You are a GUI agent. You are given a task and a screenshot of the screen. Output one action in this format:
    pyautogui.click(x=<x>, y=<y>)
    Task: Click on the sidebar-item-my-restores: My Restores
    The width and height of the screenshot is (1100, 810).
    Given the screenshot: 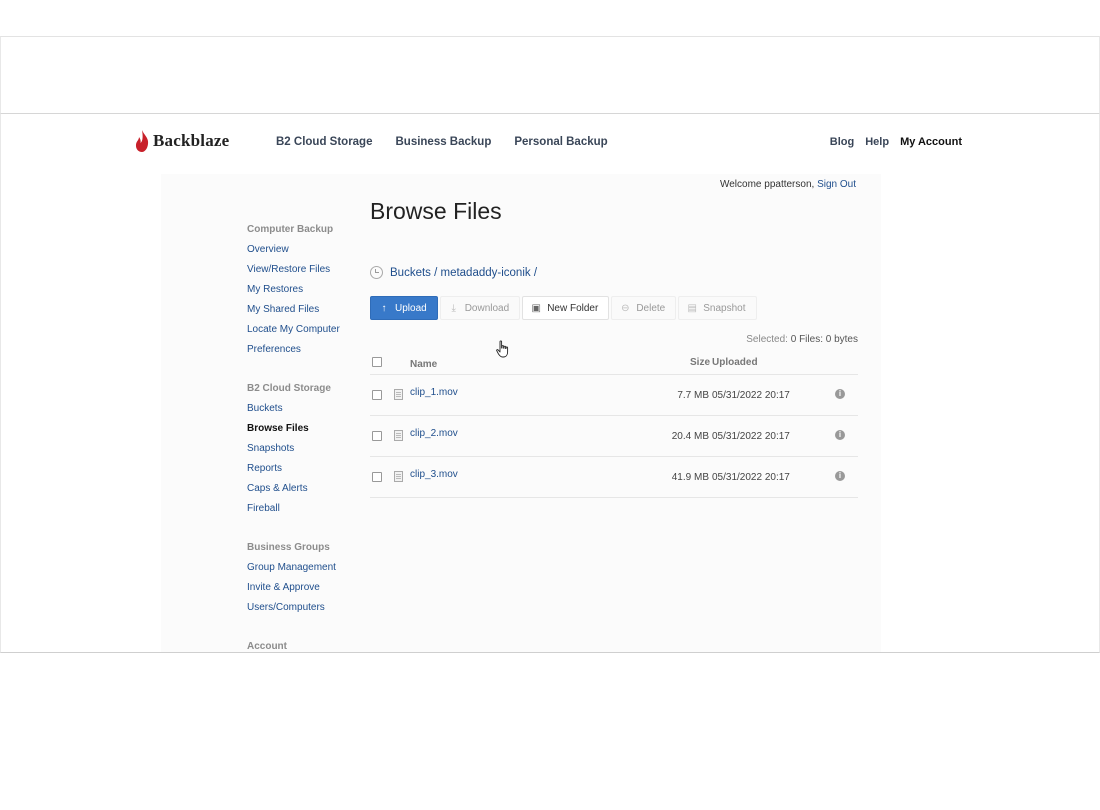 What is the action you would take?
    pyautogui.click(x=302, y=294)
    